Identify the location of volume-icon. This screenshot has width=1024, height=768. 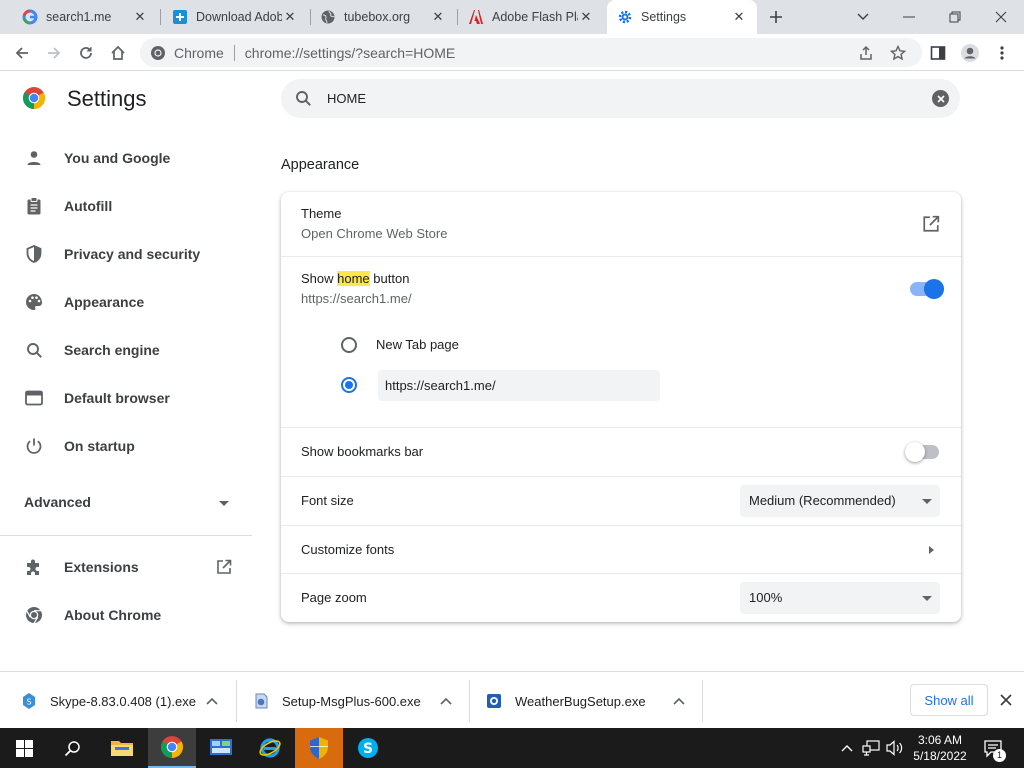
(895, 748).